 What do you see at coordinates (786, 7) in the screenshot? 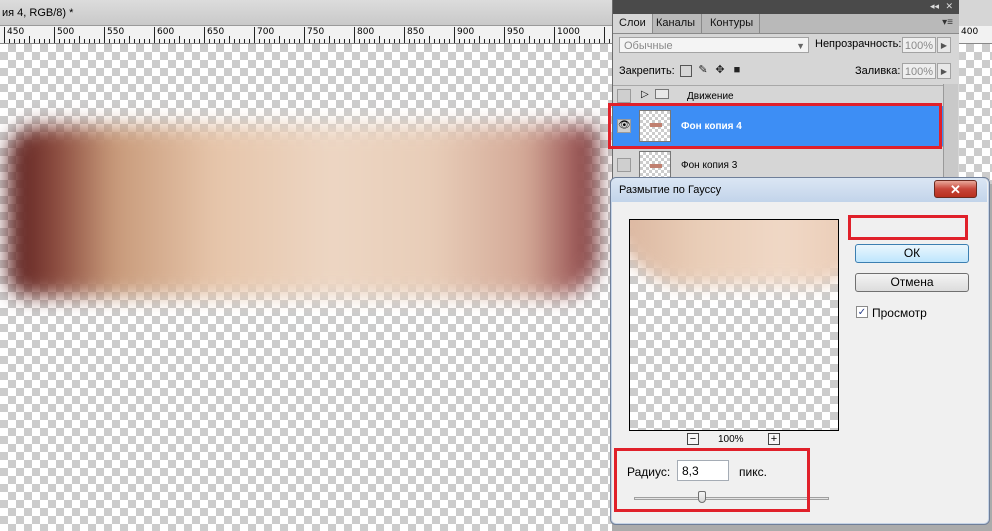
I see `panel-title-bar: ◂◂ ✕` at bounding box center [786, 7].